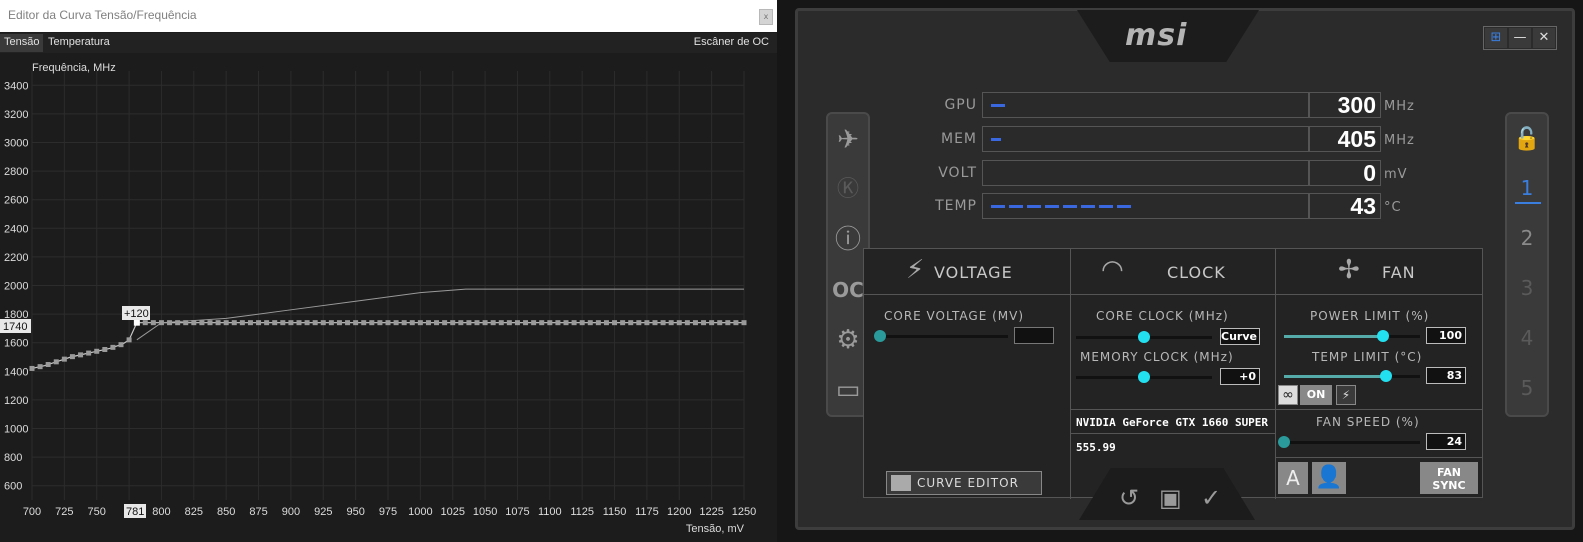  What do you see at coordinates (1449, 478) in the screenshot?
I see `fan-sync-button: FAN SYNC` at bounding box center [1449, 478].